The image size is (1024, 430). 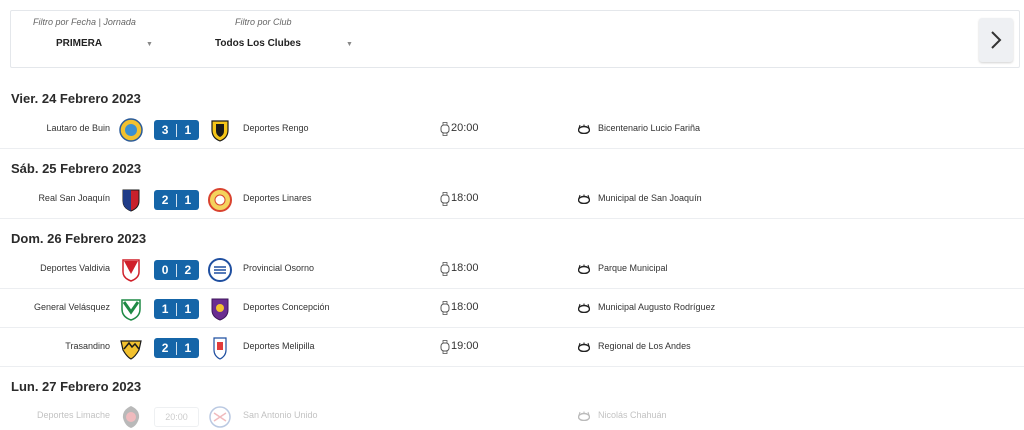 What do you see at coordinates (79, 238) in the screenshot?
I see `match-date-heading: Dom. 26 Febrero 2023` at bounding box center [79, 238].